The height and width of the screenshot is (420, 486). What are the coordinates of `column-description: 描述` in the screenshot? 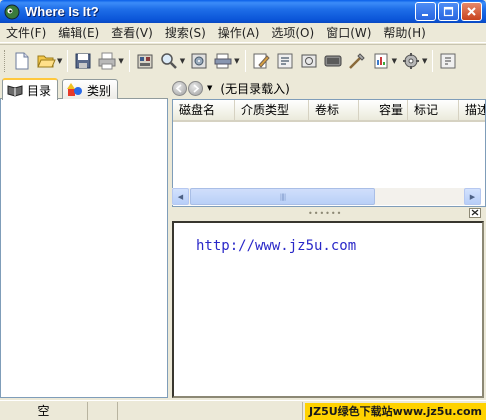 It's located at (472, 110).